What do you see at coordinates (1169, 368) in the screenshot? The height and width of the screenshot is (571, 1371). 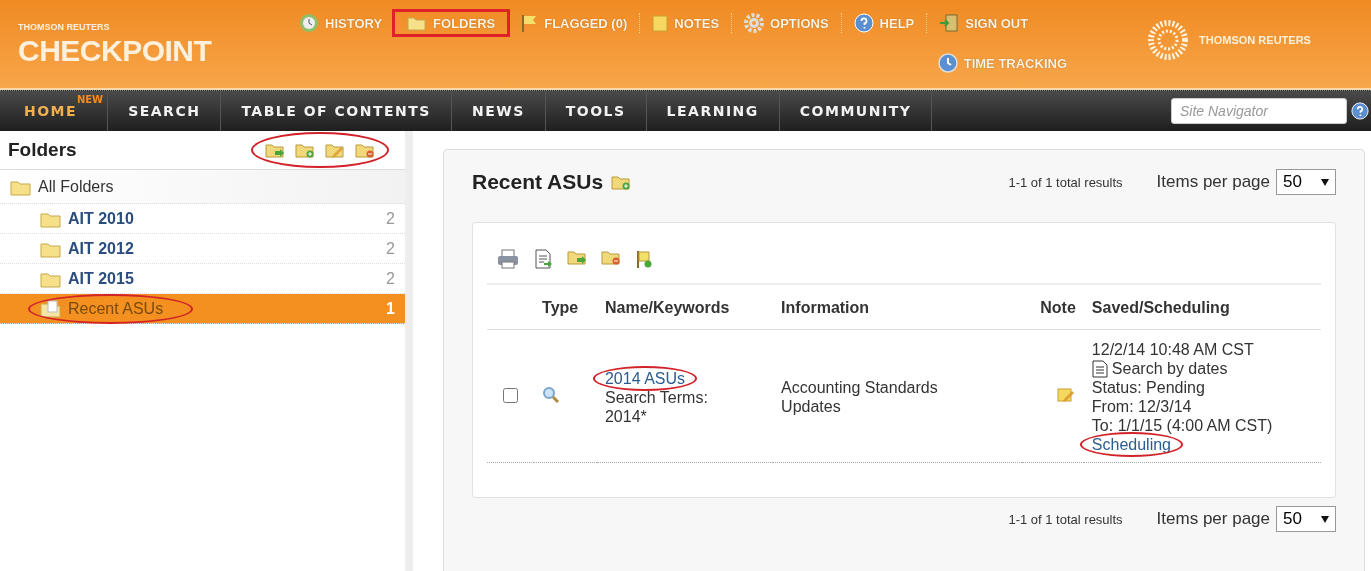 I see `schedule-name: Search by dates` at bounding box center [1169, 368].